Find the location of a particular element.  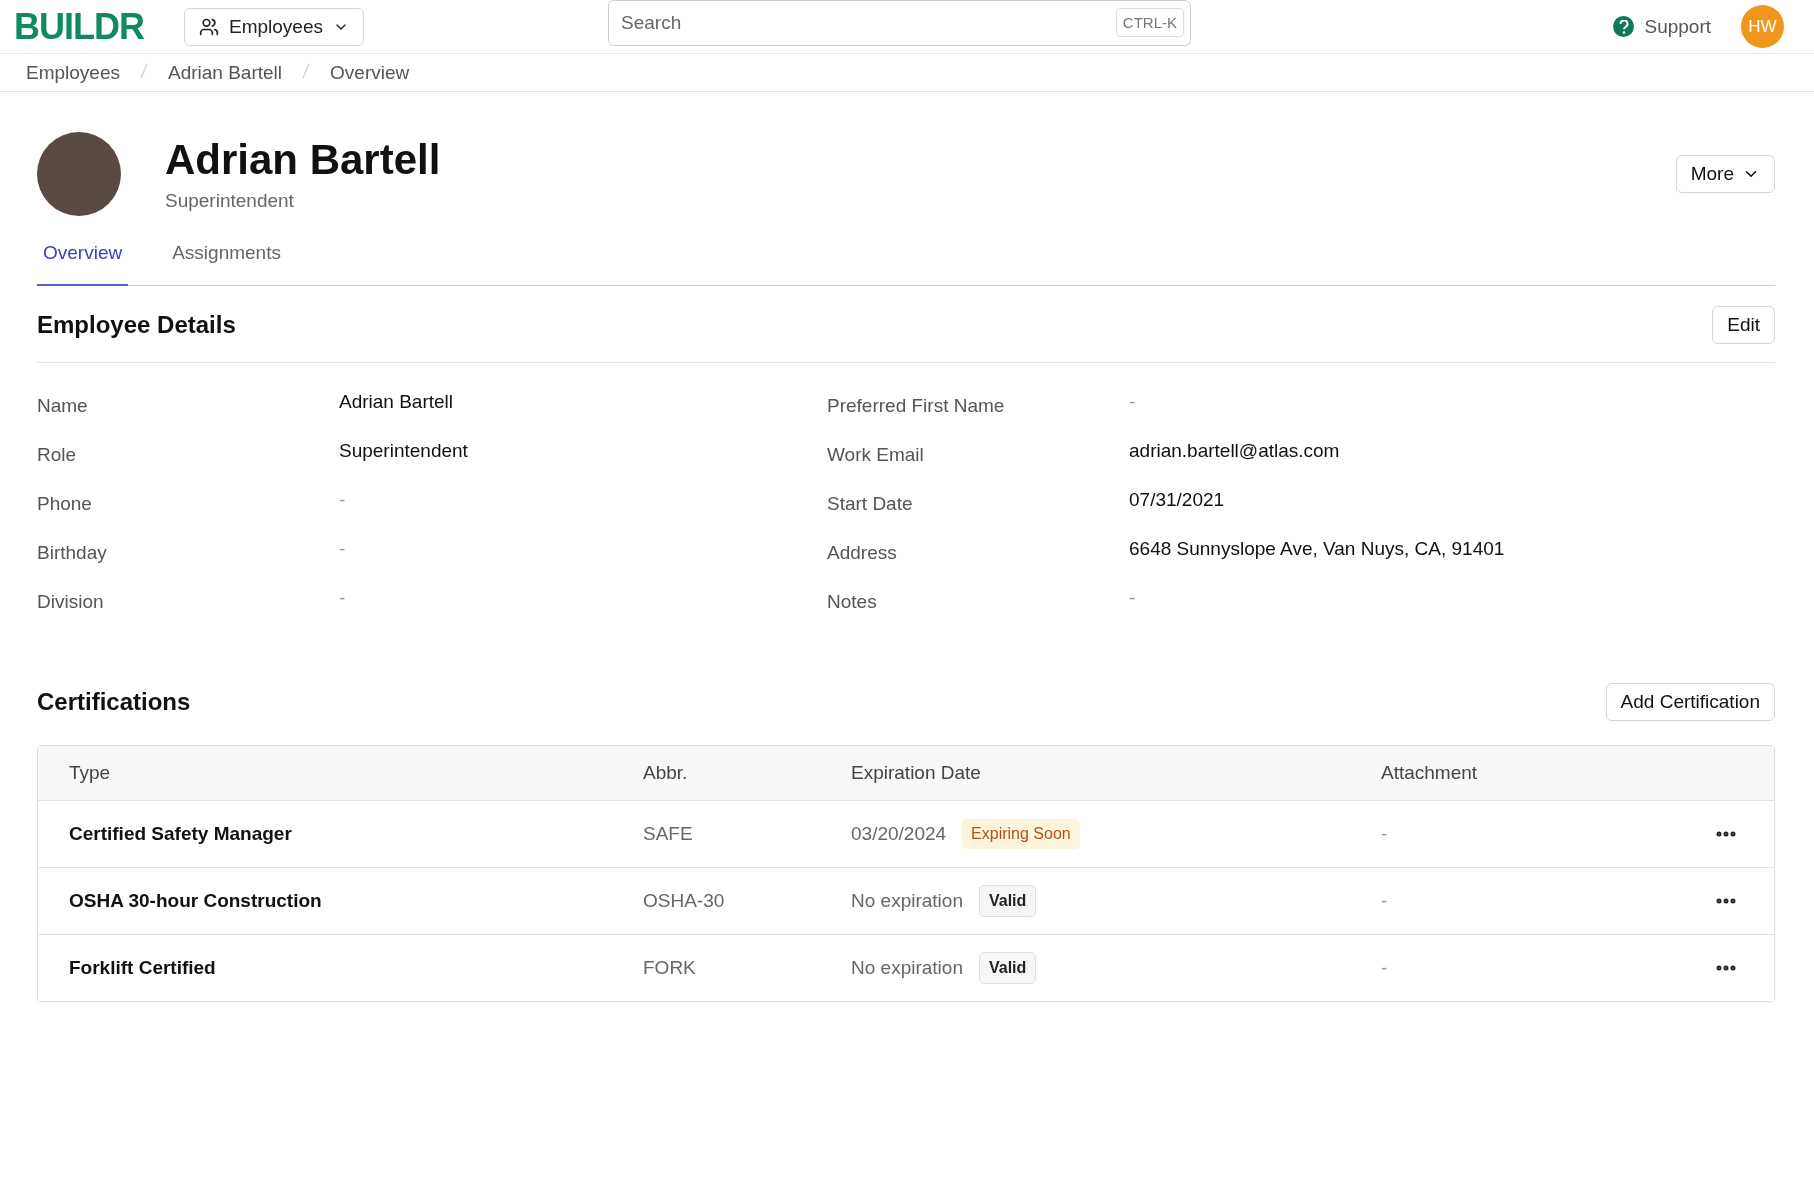

column-header: Abbr. is located at coordinates (666, 773).